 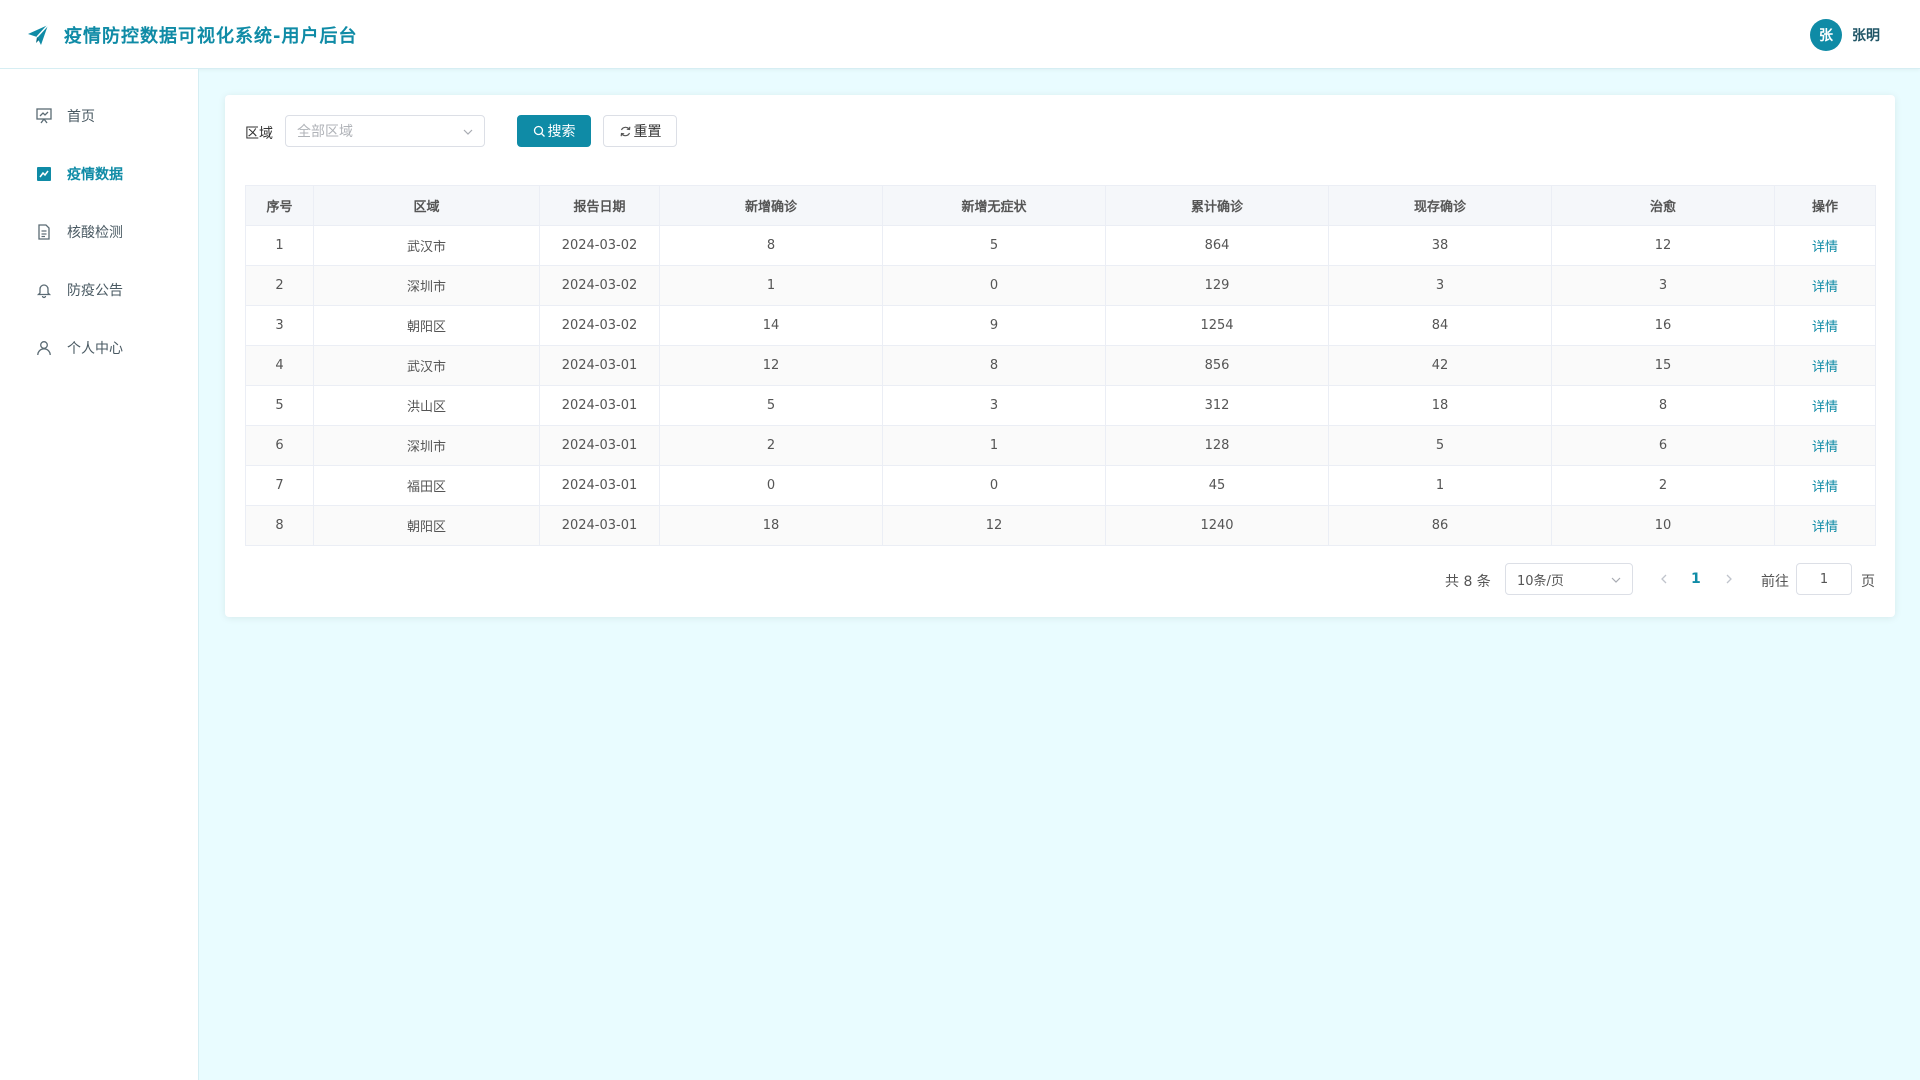 What do you see at coordinates (1775, 582) in the screenshot?
I see `goto-label: 前往` at bounding box center [1775, 582].